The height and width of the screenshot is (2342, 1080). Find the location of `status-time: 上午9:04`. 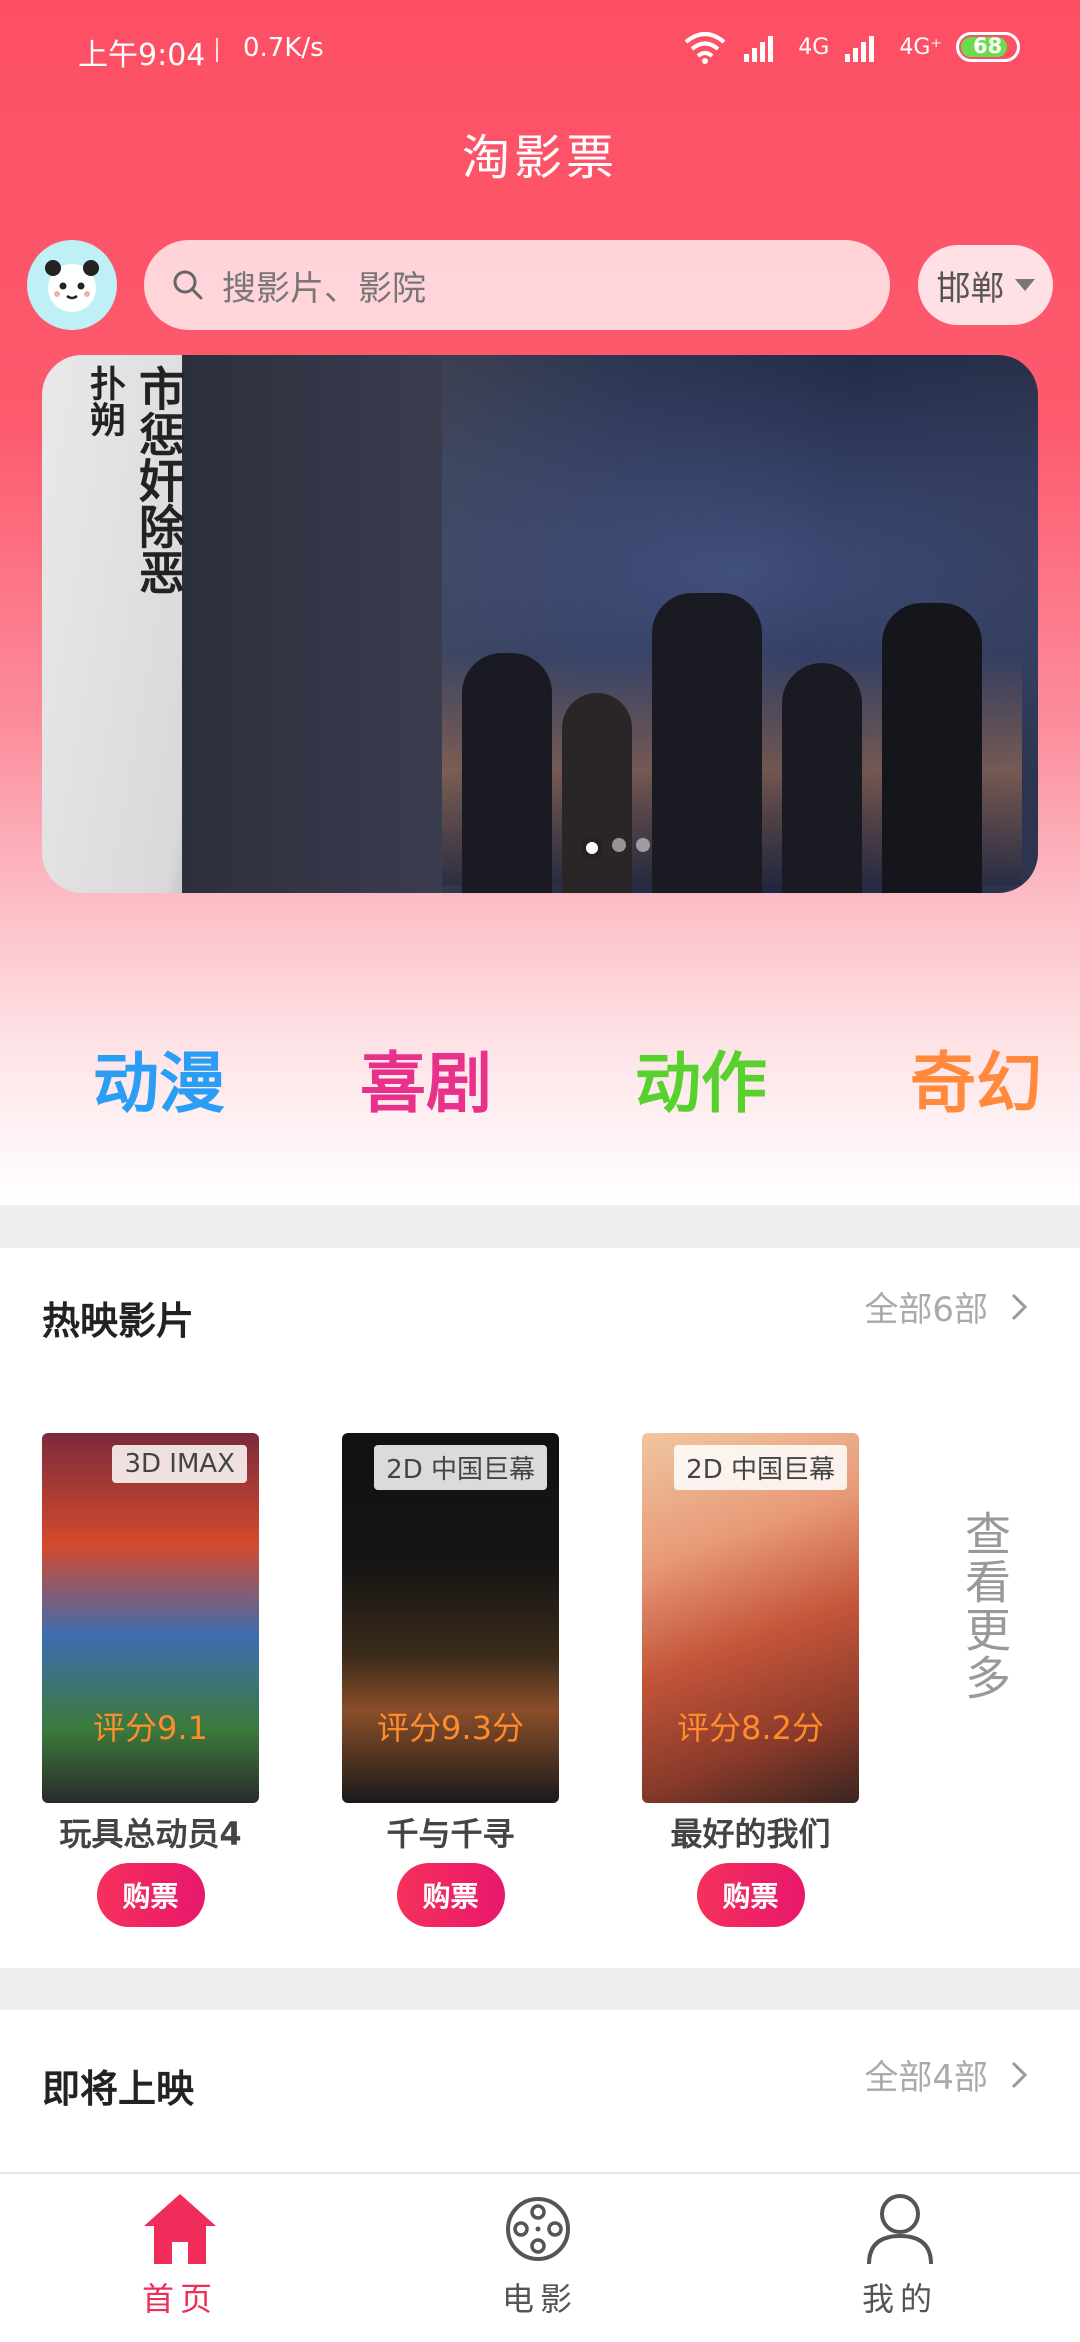

status-time: 上午9:04 is located at coordinates (142, 55).